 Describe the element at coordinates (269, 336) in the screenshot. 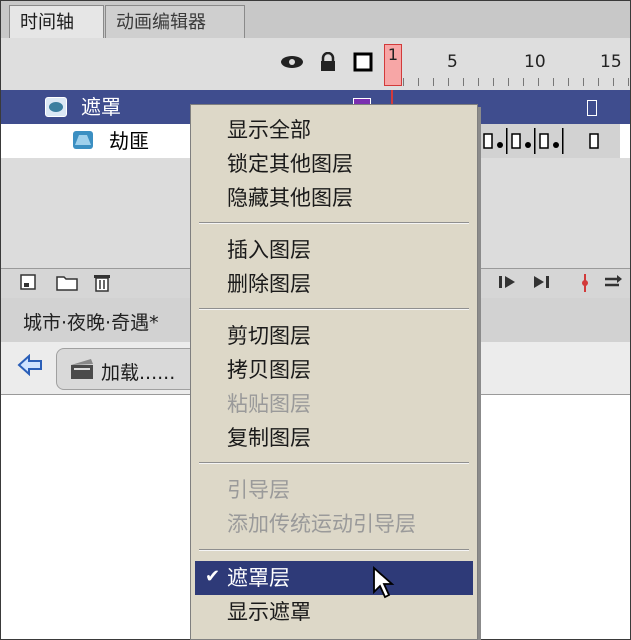

I see `menu-item-cut-layer: 剪切图层` at that location.